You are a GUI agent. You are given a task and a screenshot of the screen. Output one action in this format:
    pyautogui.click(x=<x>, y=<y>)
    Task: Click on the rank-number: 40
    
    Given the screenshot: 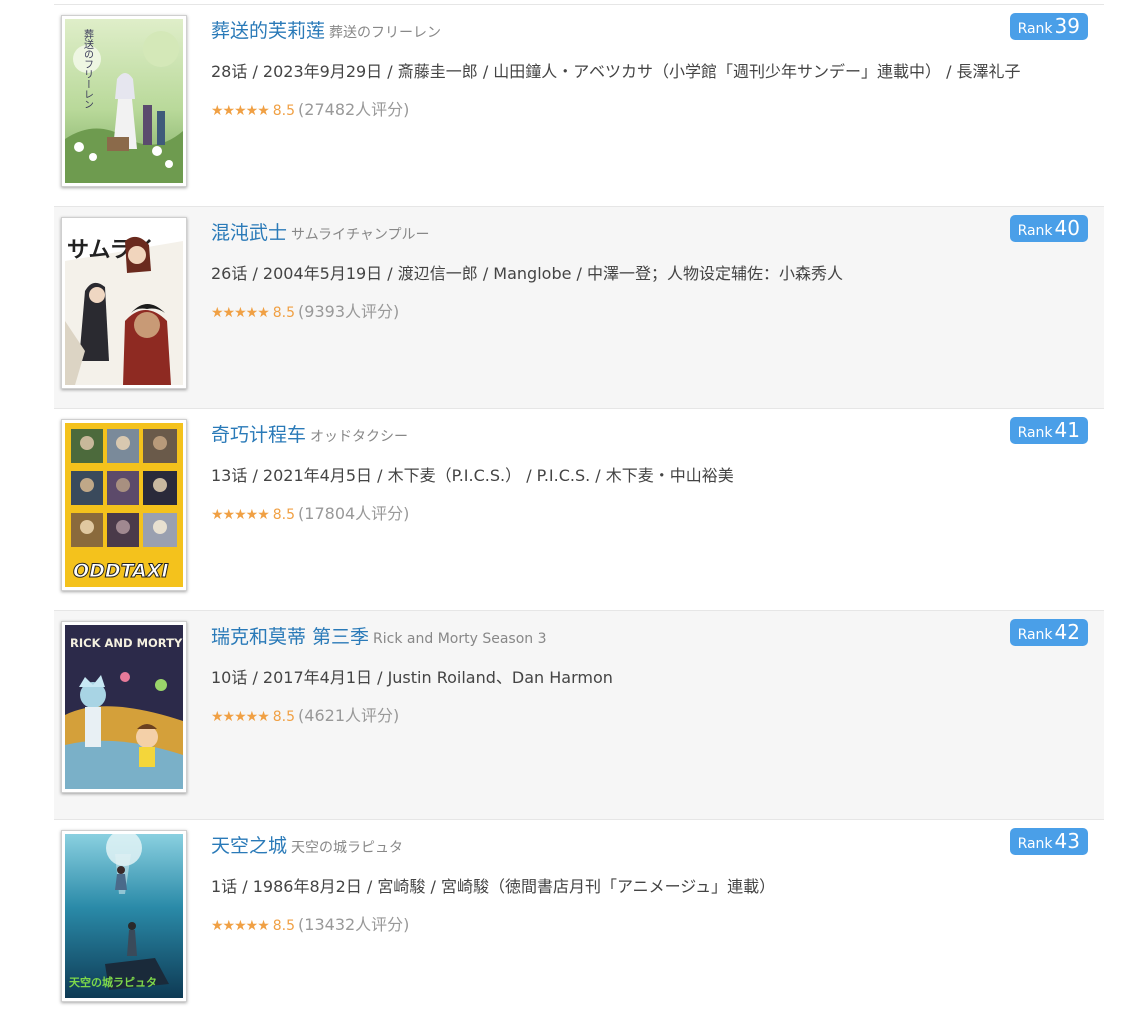 What is the action you would take?
    pyautogui.click(x=1067, y=228)
    